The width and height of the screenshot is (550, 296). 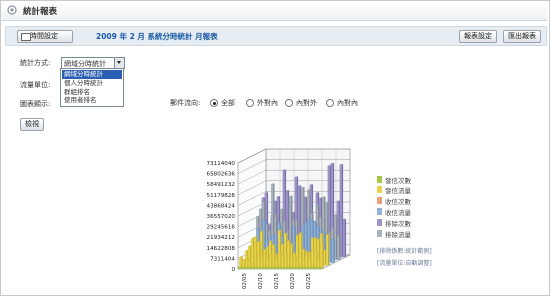 I want to click on legend-label: 排除流量, so click(x=398, y=235).